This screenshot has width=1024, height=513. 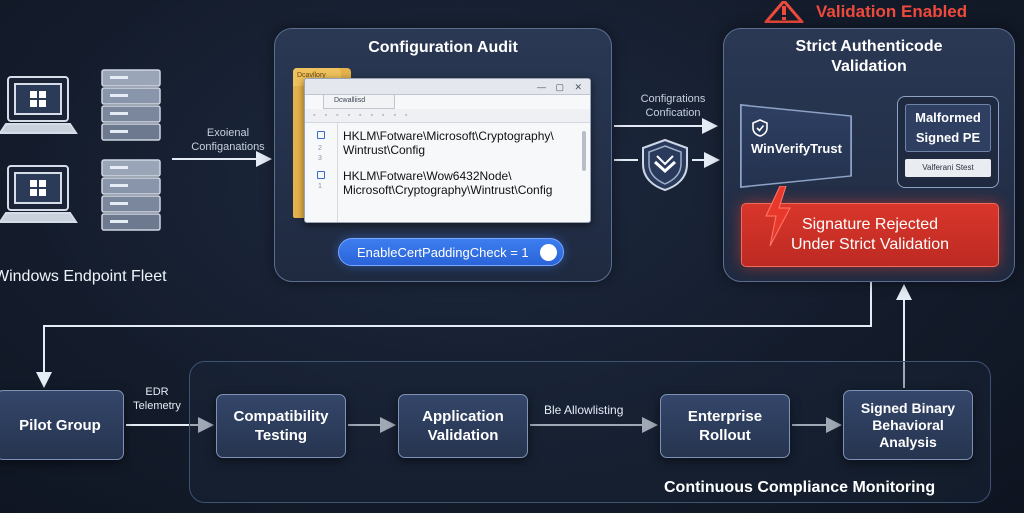 What do you see at coordinates (447, 87) in the screenshot?
I see `window-title-bar` at bounding box center [447, 87].